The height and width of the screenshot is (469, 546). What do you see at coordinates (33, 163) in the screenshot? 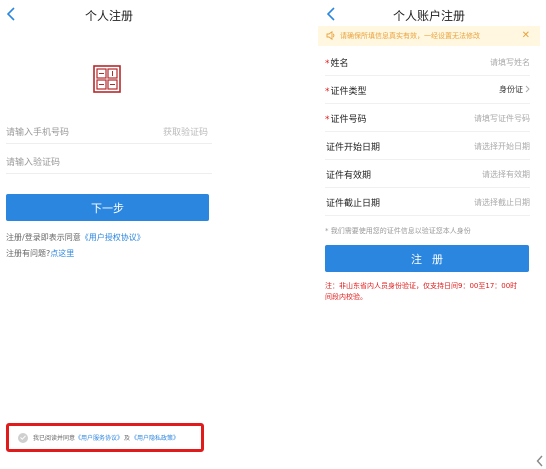
I see `code-placeholder: 请输入验证码` at bounding box center [33, 163].